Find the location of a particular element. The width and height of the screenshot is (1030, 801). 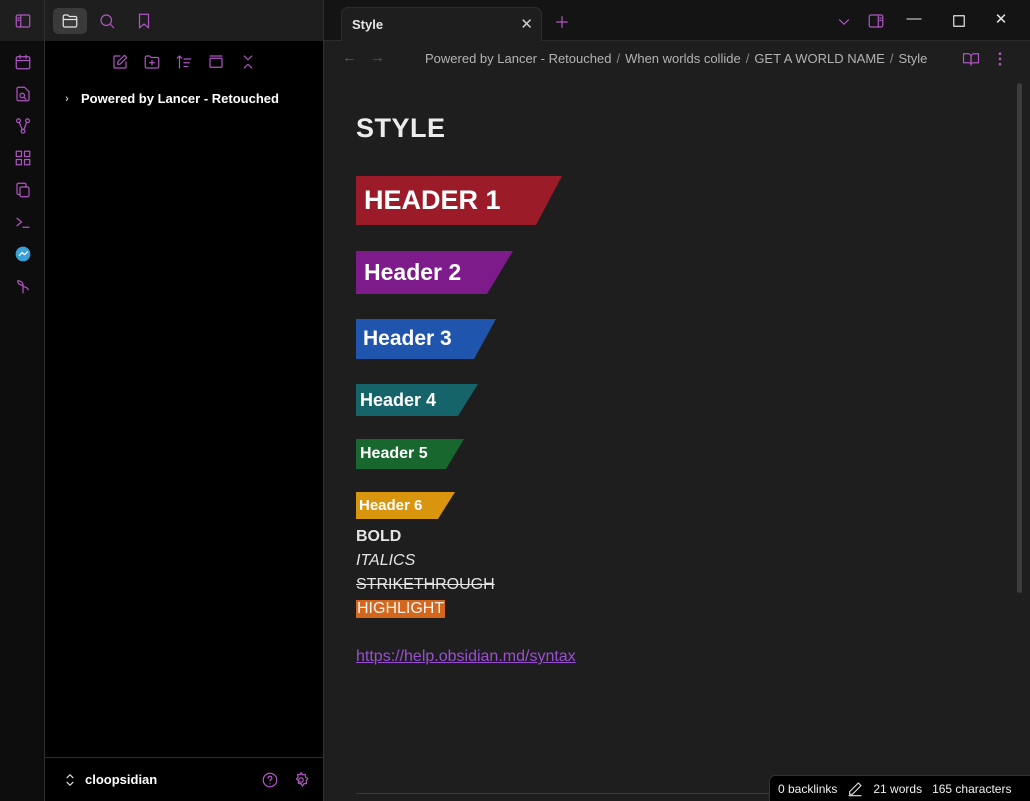

bookmark-icon is located at coordinates (144, 21).